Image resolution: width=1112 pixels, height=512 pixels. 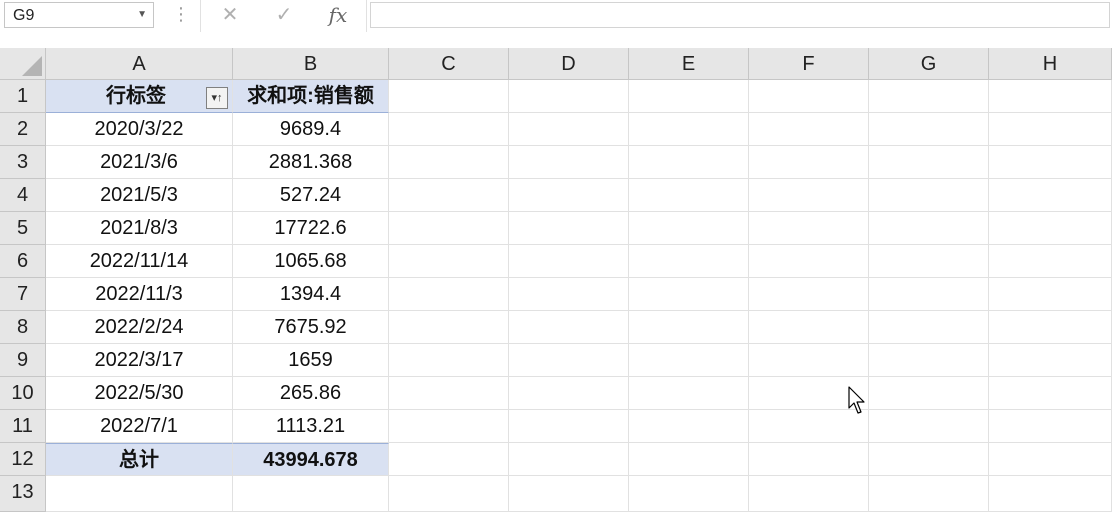 What do you see at coordinates (139, 459) in the screenshot?
I see `pivot-total-label: 总计` at bounding box center [139, 459].